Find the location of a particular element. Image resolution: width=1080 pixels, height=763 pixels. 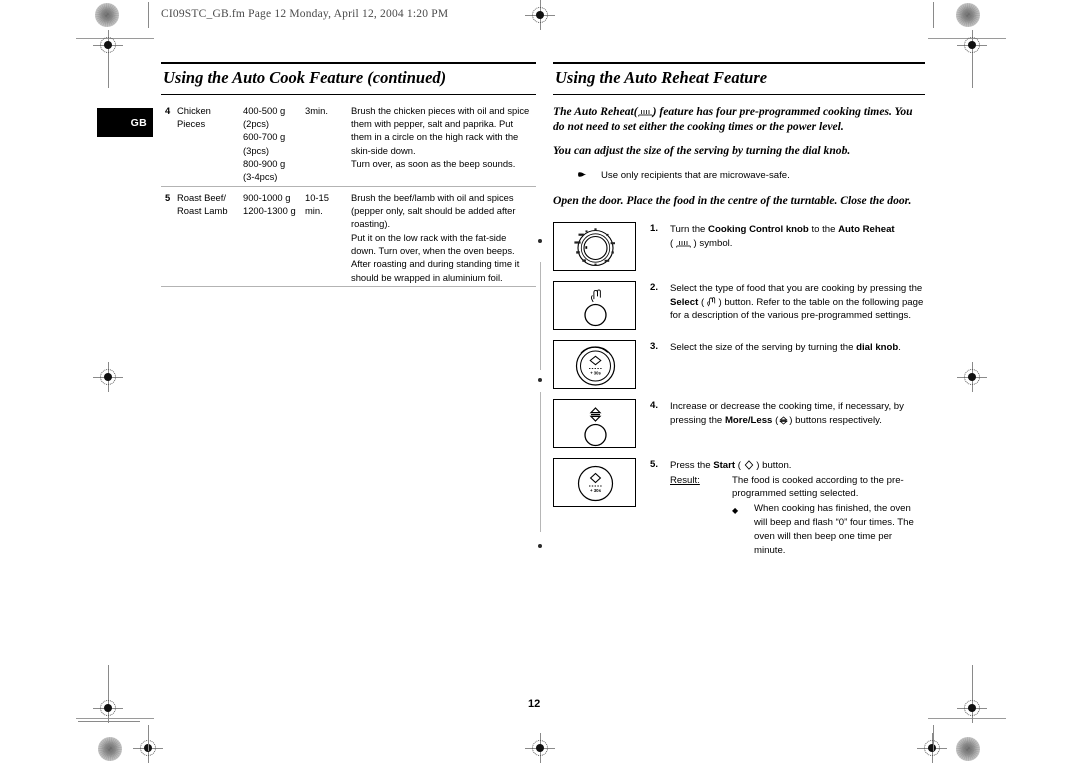

registration-mark-bottom-right is located at coordinates (972, 708).